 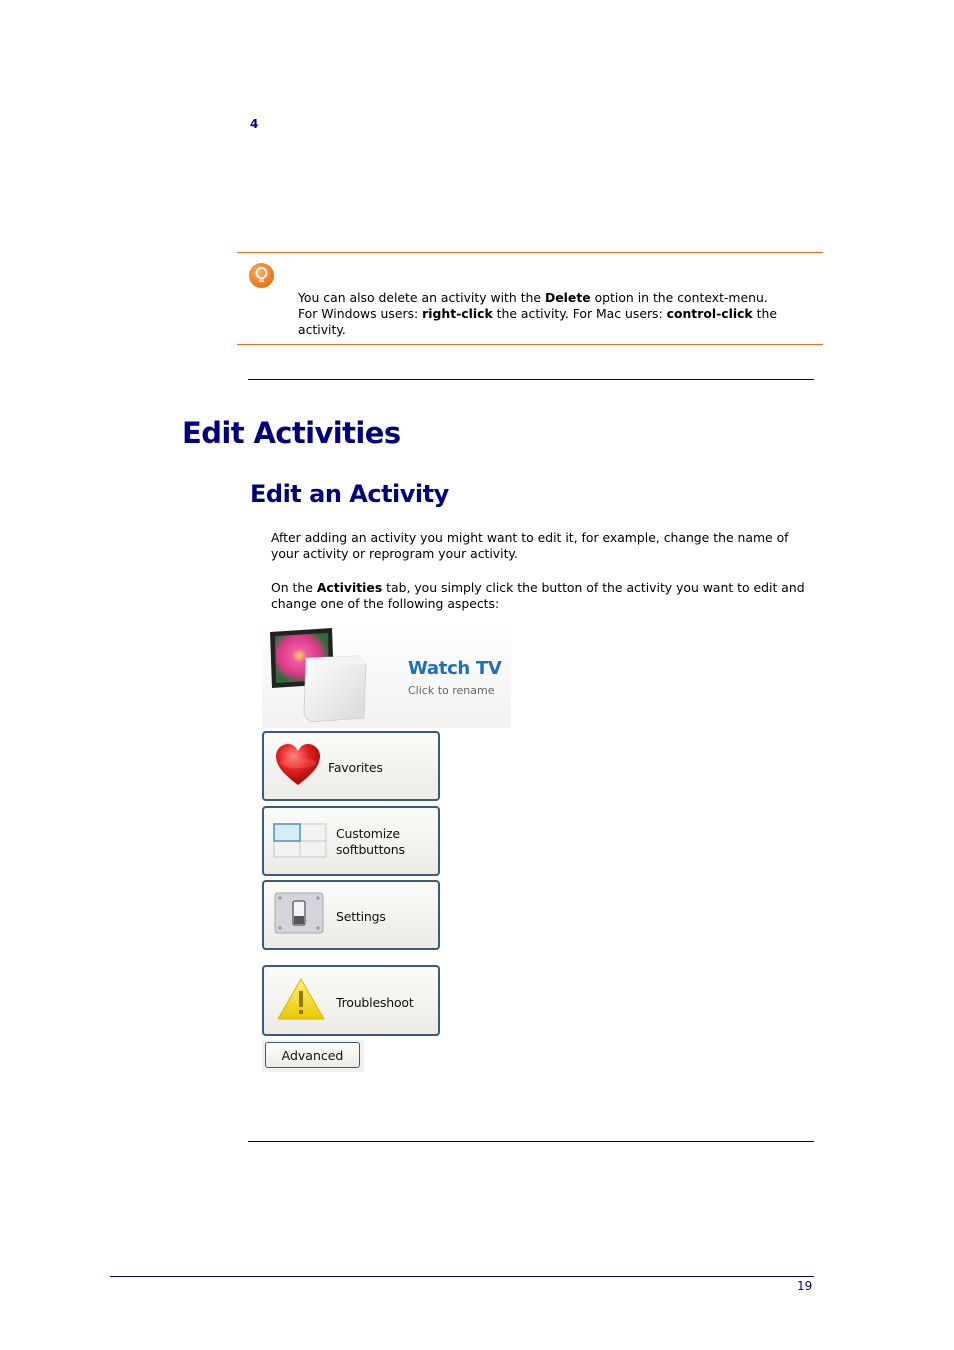 What do you see at coordinates (254, 124) in the screenshot?
I see `step-number: 4` at bounding box center [254, 124].